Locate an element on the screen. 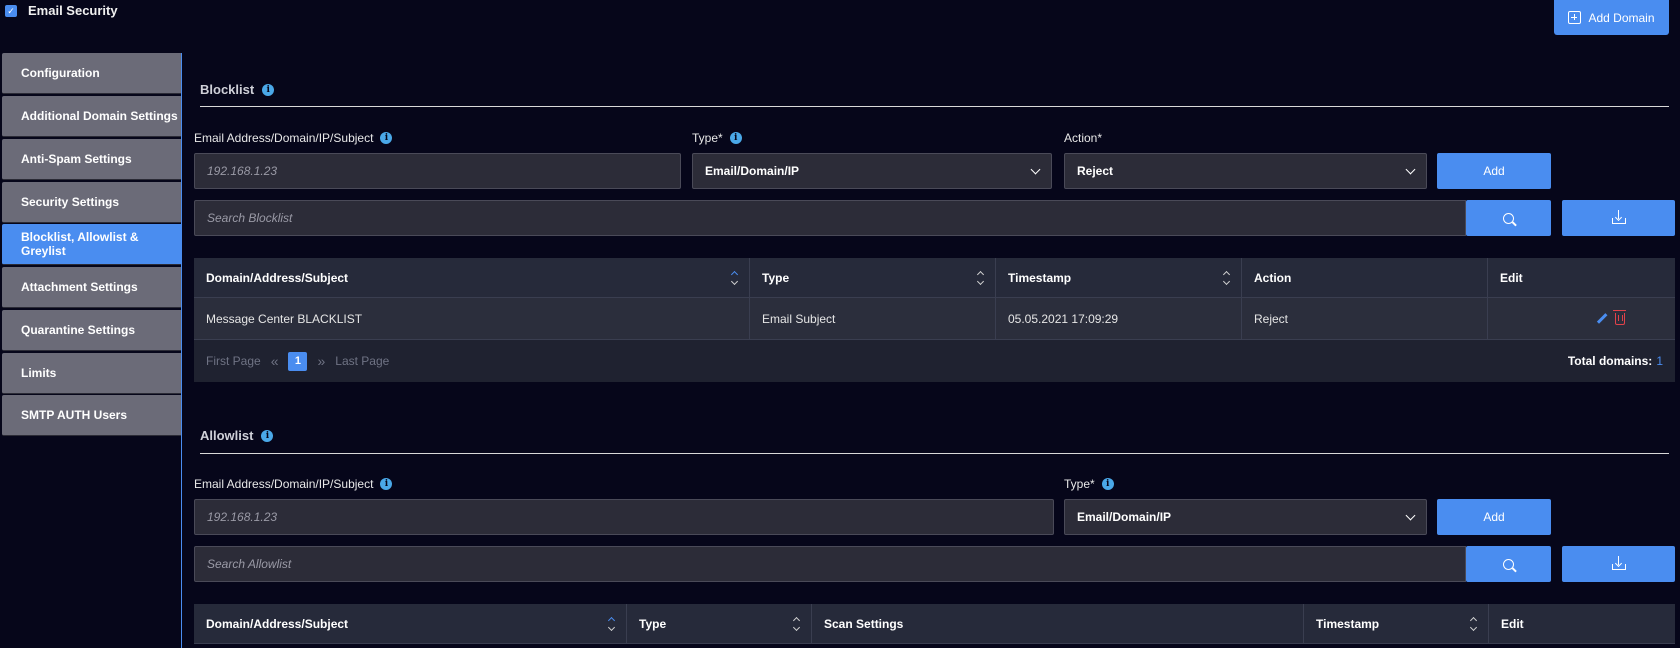 This screenshot has height=648, width=1680. cell-domain: Message Center BLACKLIST is located at coordinates (472, 318).